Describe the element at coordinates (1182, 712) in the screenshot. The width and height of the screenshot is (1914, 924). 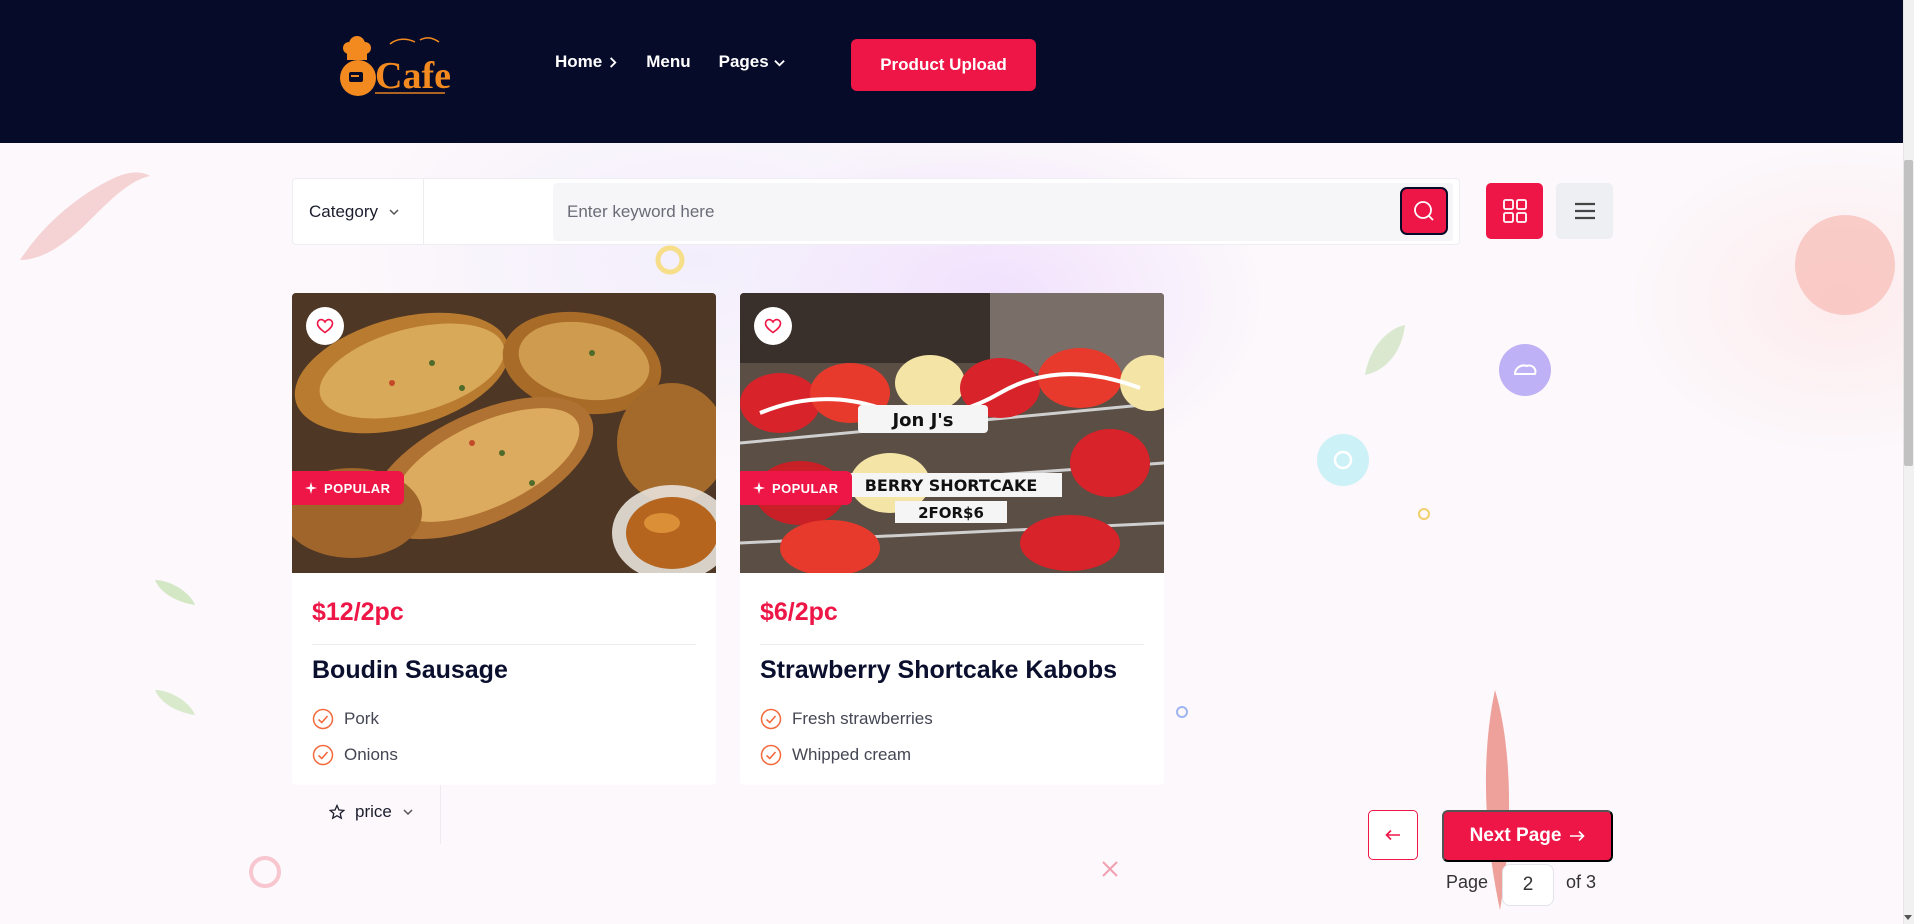
I see `dot-decoration` at that location.